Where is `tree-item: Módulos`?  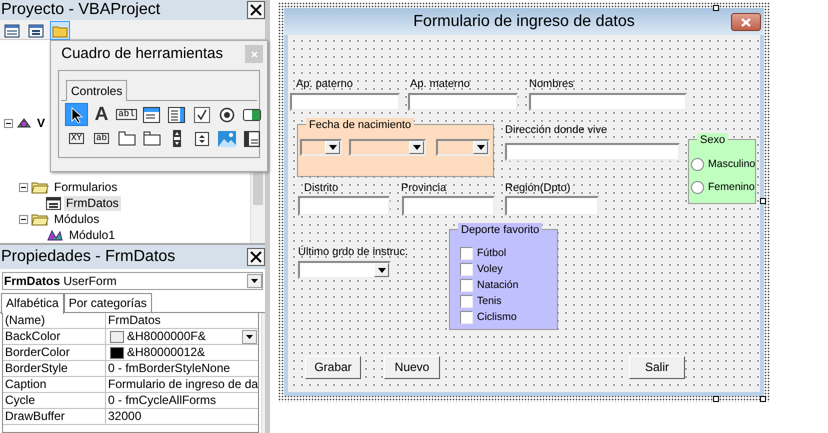
tree-item: Módulos is located at coordinates (77, 219).